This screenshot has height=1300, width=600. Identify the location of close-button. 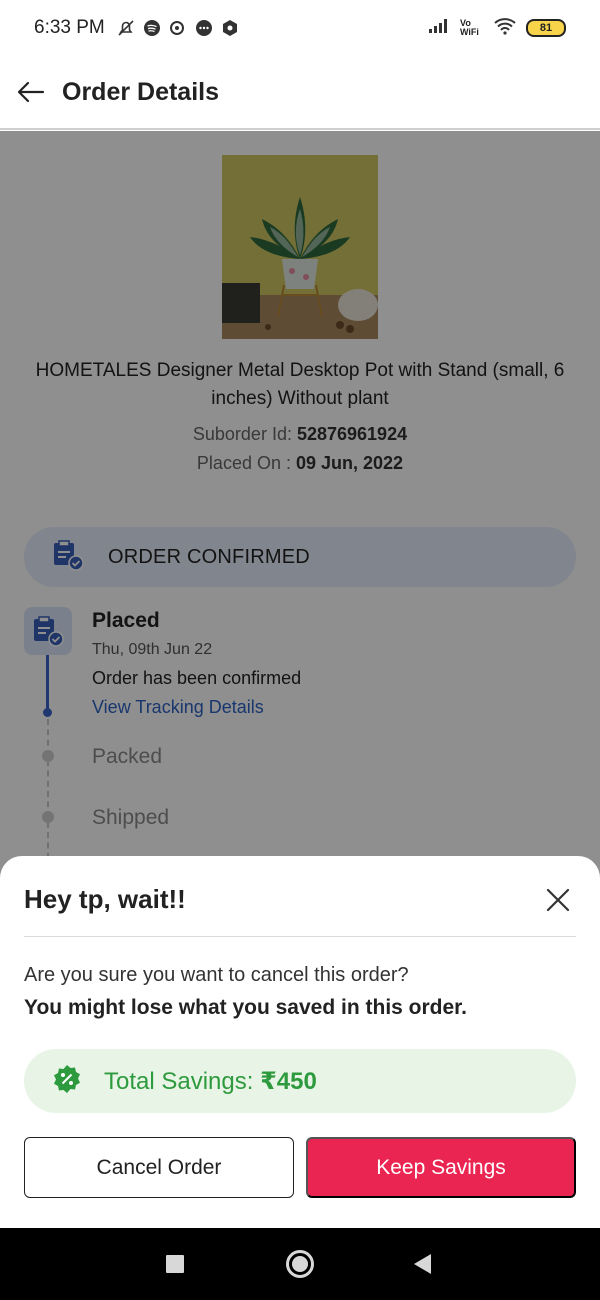
(558, 900).